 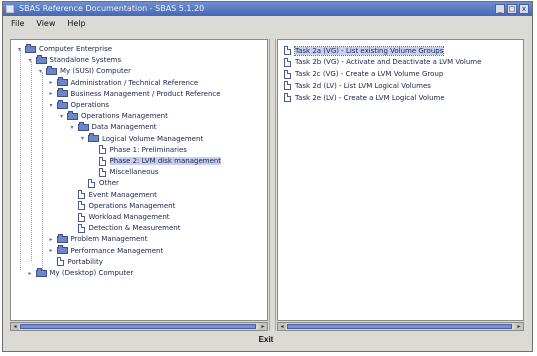 I want to click on app-icon, so click(x=10, y=9).